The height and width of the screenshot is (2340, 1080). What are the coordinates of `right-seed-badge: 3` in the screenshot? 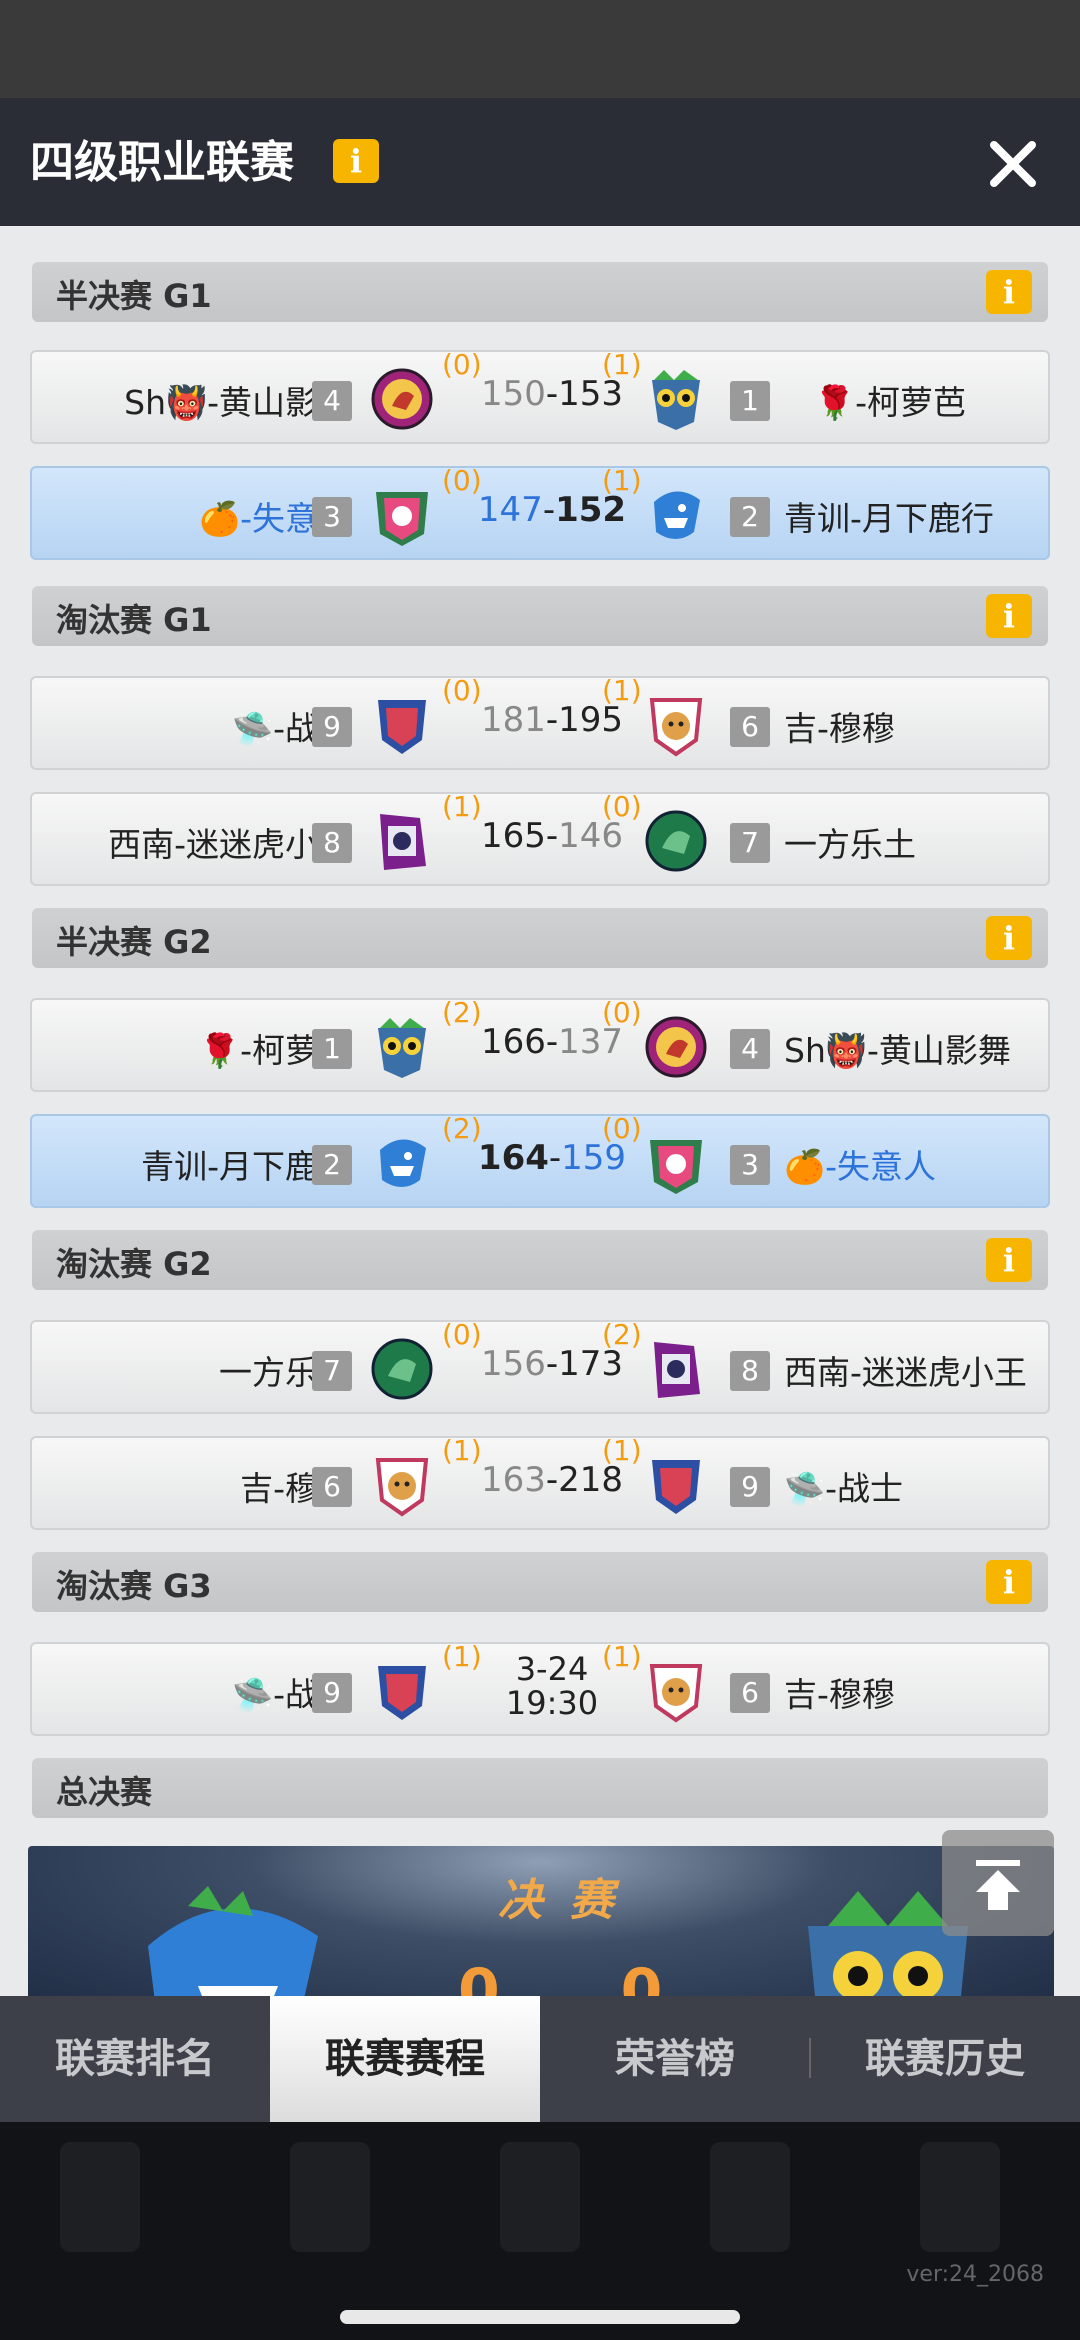 It's located at (750, 1165).